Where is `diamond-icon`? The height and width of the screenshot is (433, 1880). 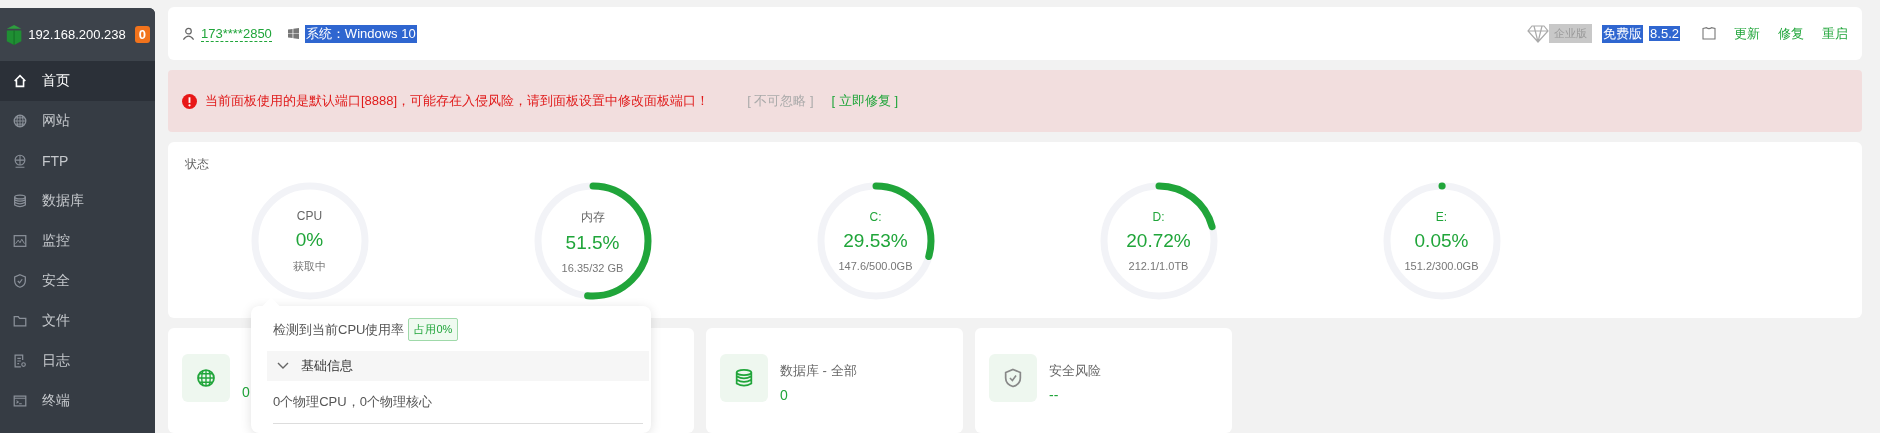
diamond-icon is located at coordinates (1538, 33).